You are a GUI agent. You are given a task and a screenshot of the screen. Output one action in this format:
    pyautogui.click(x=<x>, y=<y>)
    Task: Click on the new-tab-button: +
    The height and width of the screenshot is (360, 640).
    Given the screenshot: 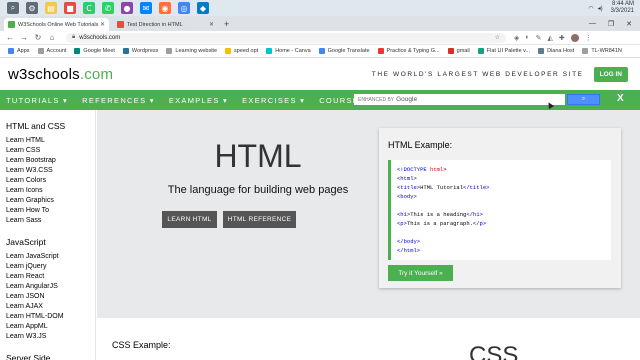 What is the action you would take?
    pyautogui.click(x=226, y=24)
    